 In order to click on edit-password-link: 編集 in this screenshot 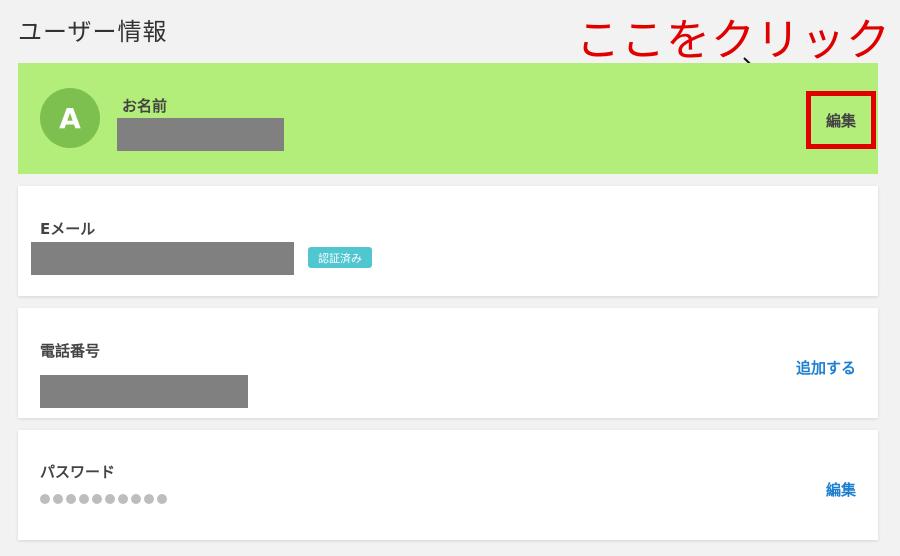, I will do `click(841, 489)`.